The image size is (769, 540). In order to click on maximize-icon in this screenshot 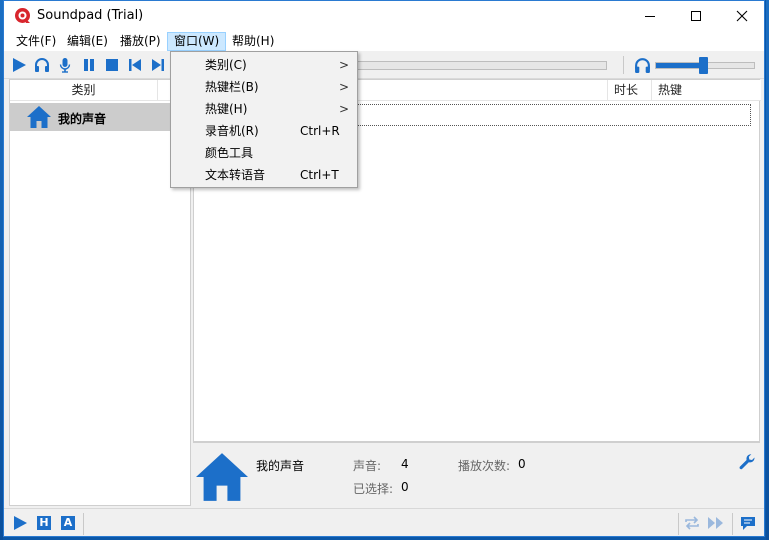, I will do `click(696, 16)`.